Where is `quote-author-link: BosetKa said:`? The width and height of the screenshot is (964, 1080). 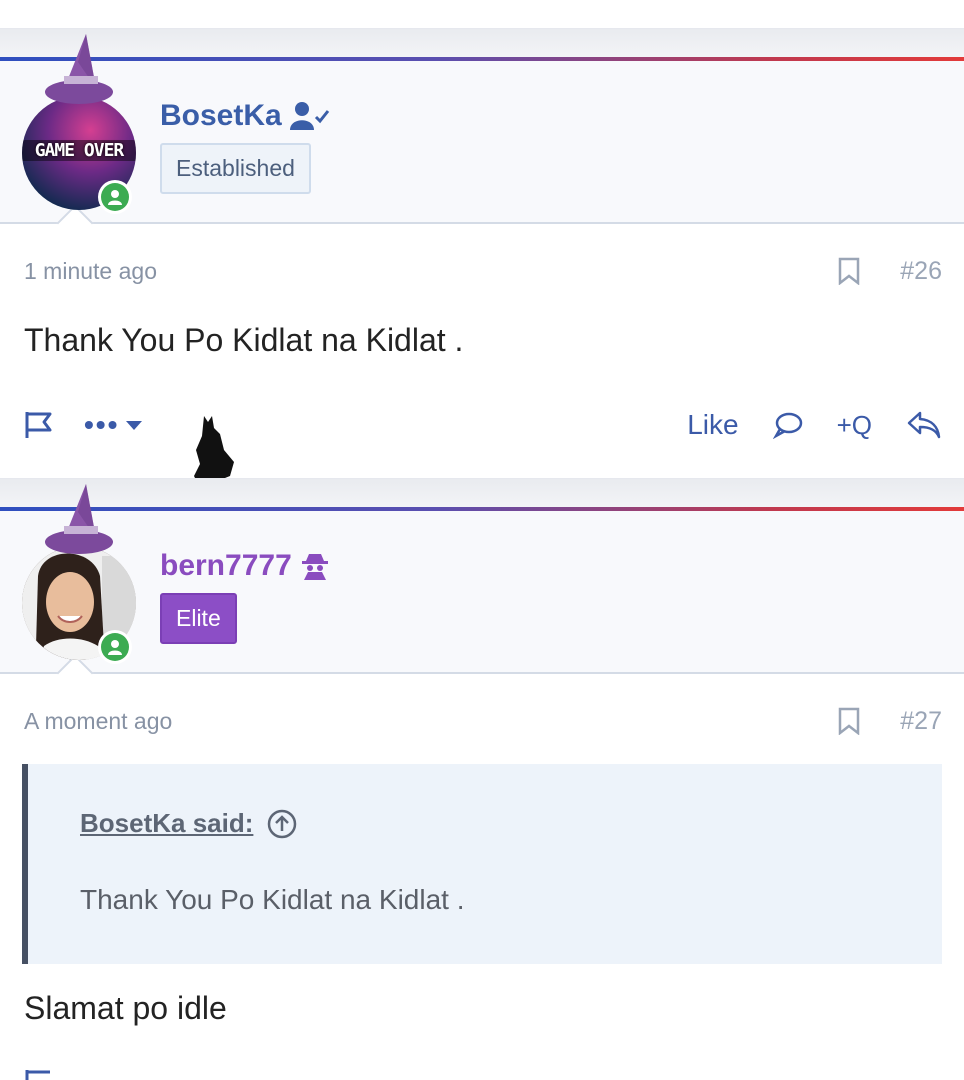
quote-author-link: BosetKa said: is located at coordinates (166, 823).